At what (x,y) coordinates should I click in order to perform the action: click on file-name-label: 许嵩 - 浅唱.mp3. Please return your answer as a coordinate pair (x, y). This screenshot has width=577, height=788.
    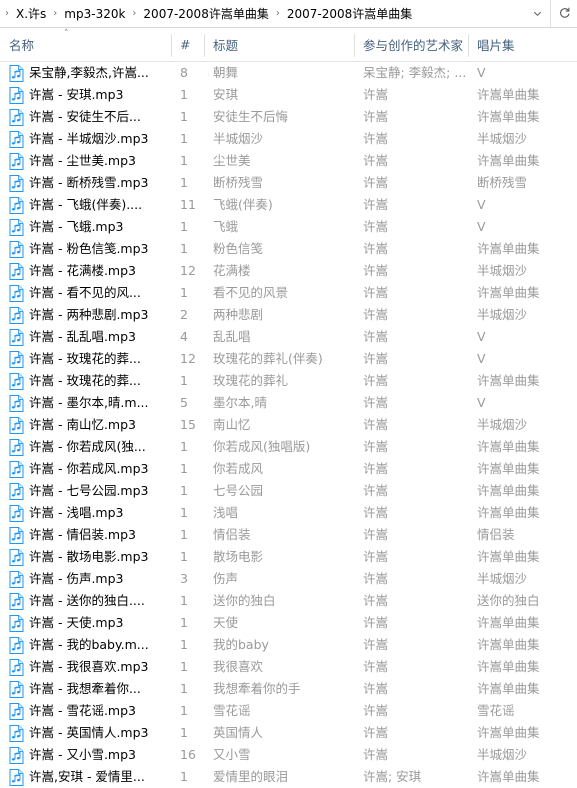
    Looking at the image, I should click on (76, 512).